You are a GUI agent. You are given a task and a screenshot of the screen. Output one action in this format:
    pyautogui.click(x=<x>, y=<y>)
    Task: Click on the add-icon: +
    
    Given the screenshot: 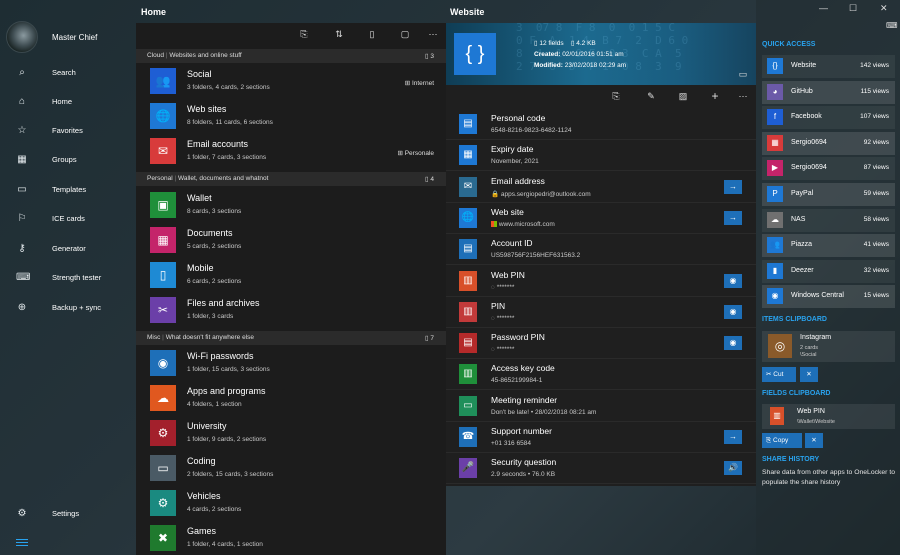 What is the action you would take?
    pyautogui.click(x=715, y=96)
    